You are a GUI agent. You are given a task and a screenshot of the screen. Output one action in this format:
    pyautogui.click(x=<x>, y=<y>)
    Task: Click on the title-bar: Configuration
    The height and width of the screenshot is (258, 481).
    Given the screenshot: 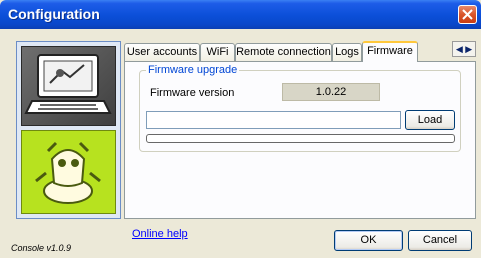 What is the action you would take?
    pyautogui.click(x=240, y=14)
    